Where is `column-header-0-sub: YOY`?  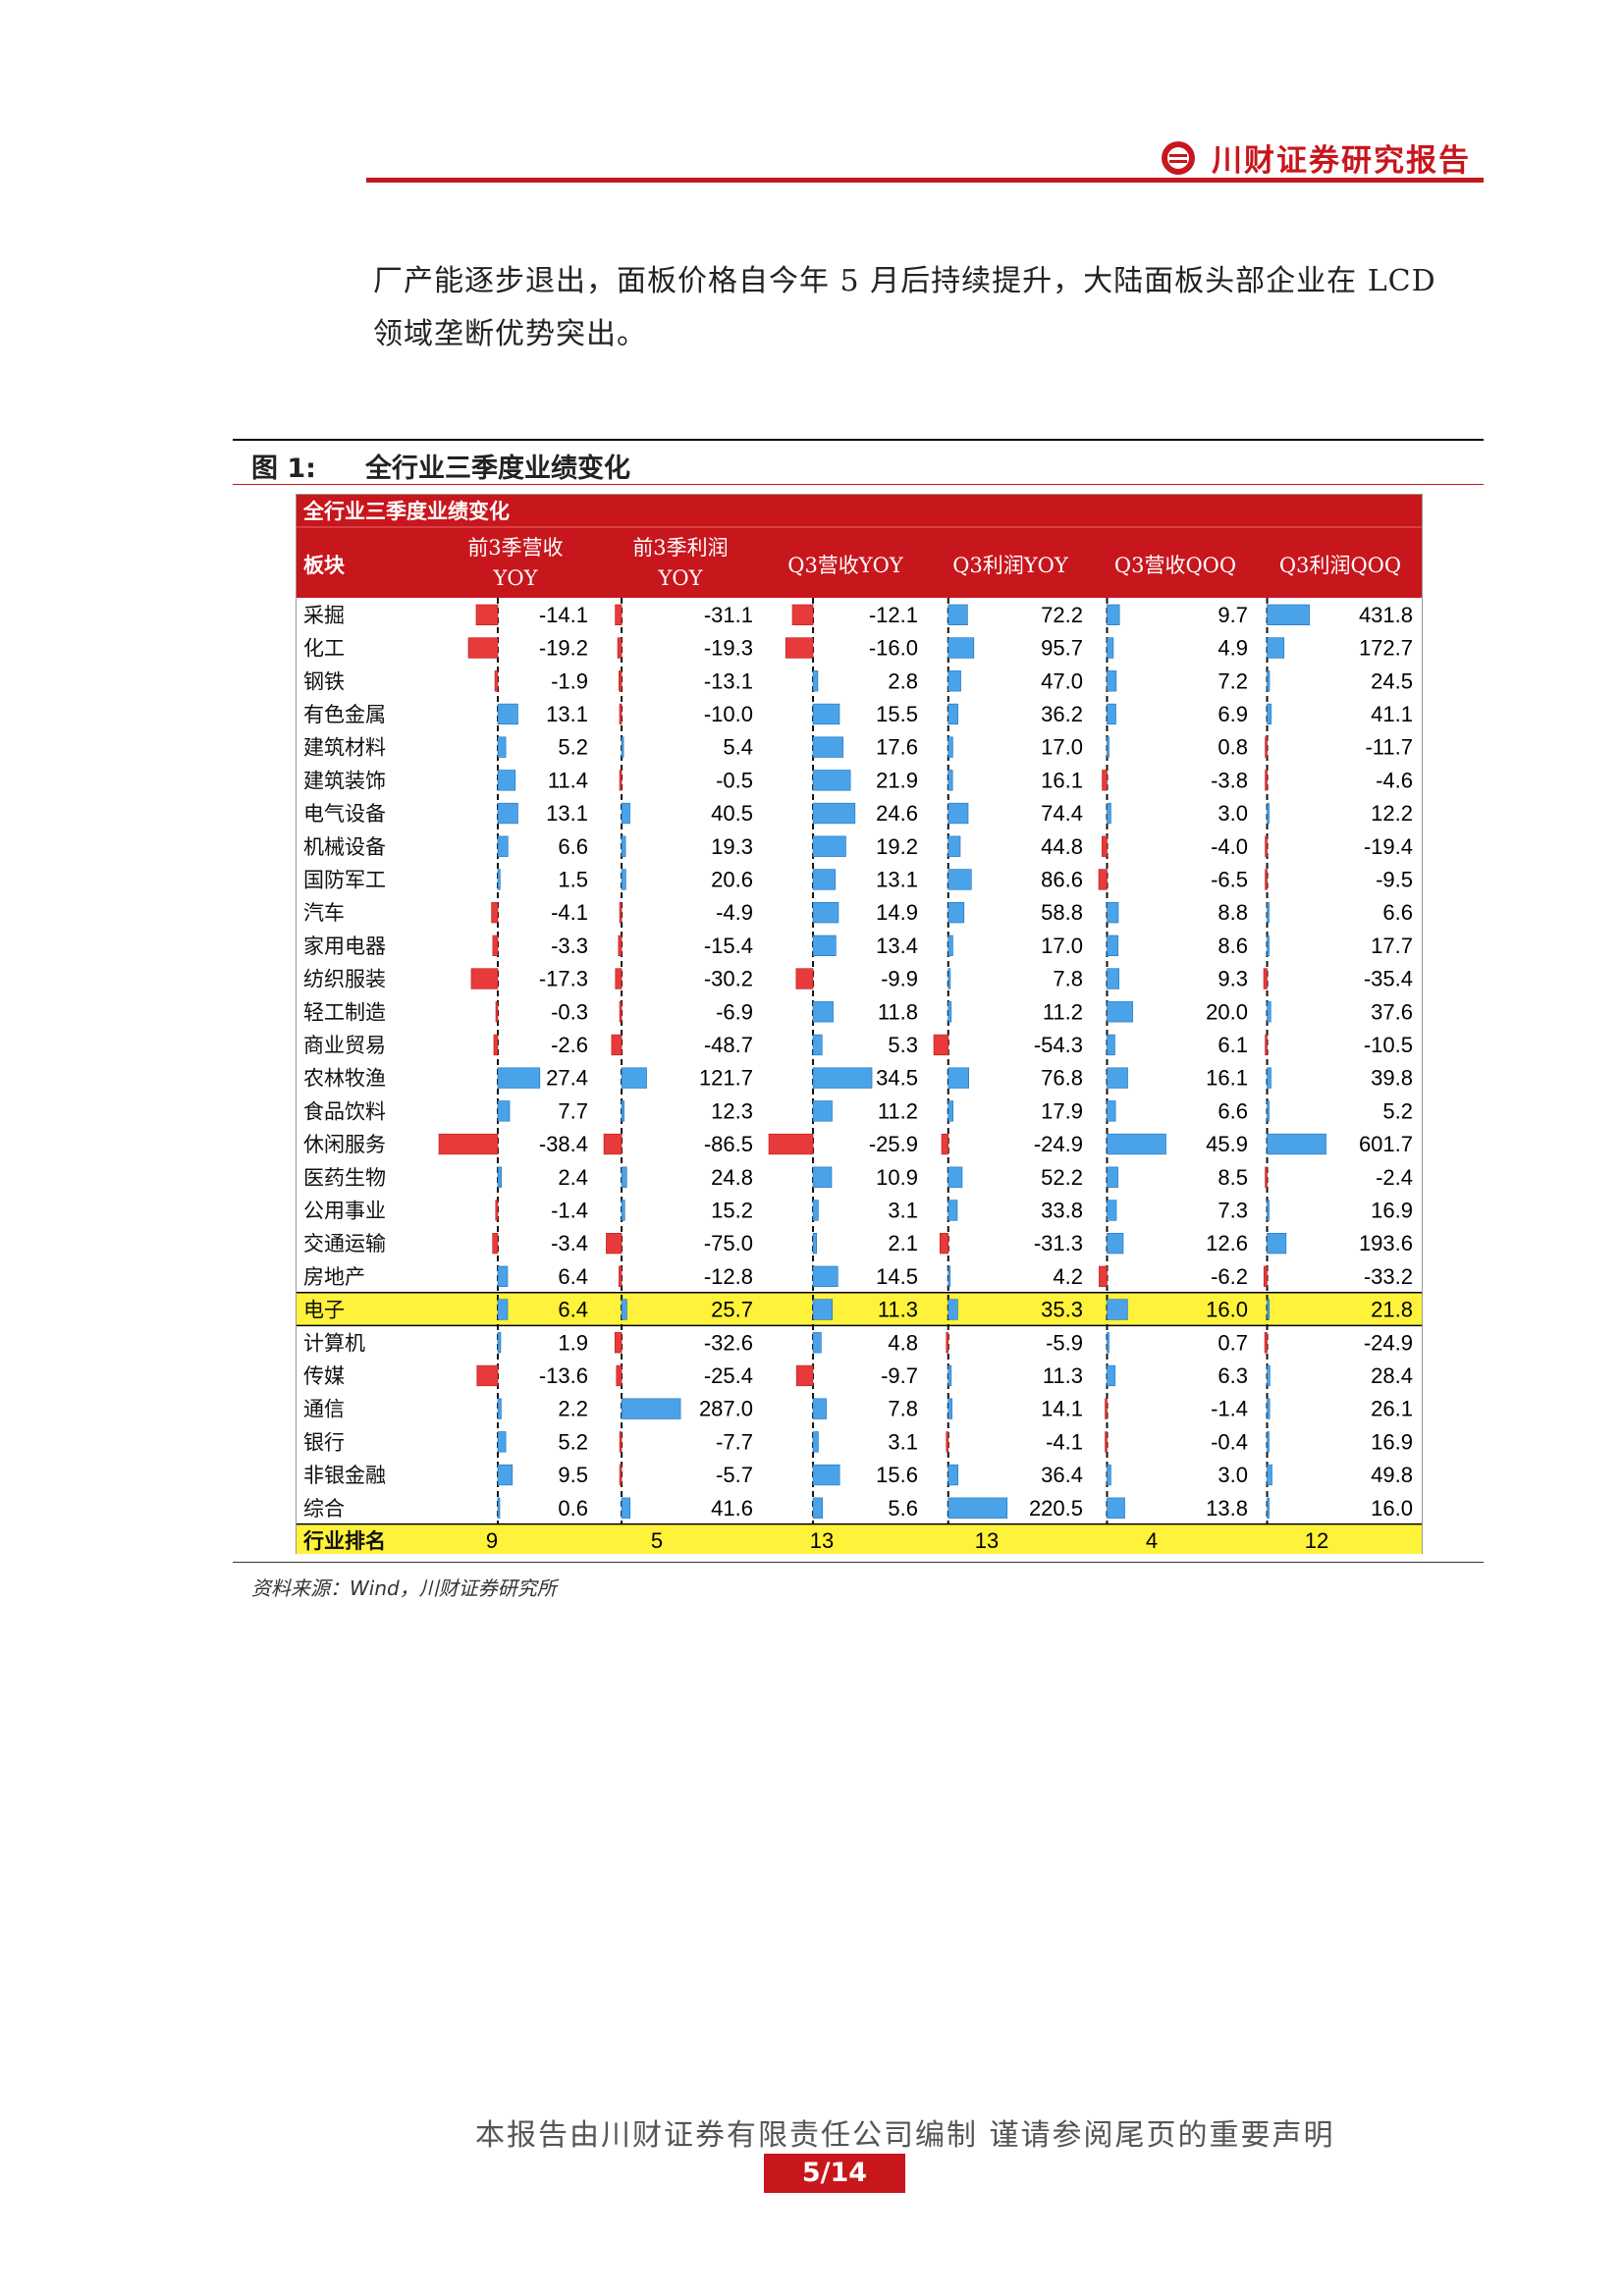 column-header-0-sub: YOY is located at coordinates (516, 578).